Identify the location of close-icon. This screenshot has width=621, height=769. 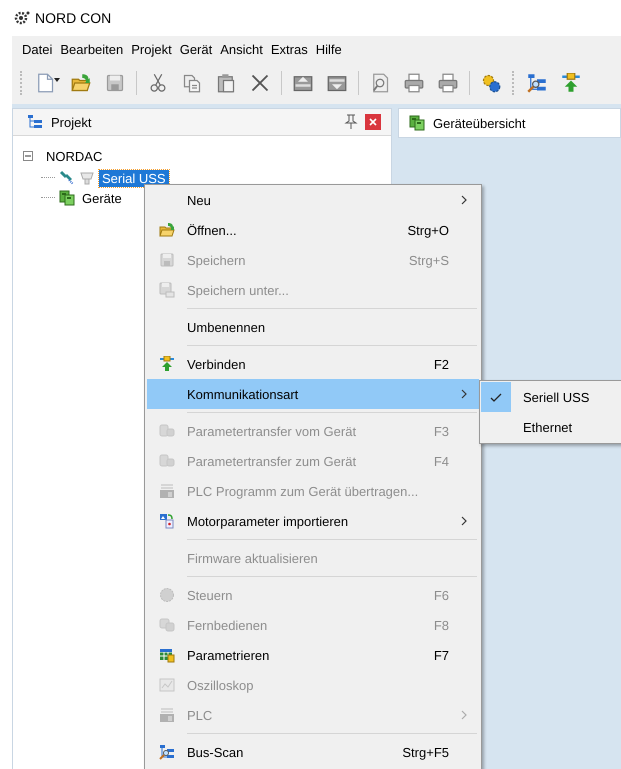
(373, 122).